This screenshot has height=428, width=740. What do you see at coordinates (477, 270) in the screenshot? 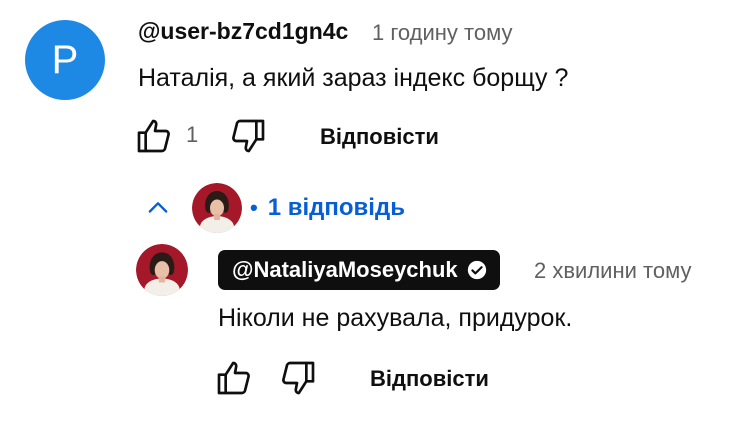
I see `verified-check-icon` at bounding box center [477, 270].